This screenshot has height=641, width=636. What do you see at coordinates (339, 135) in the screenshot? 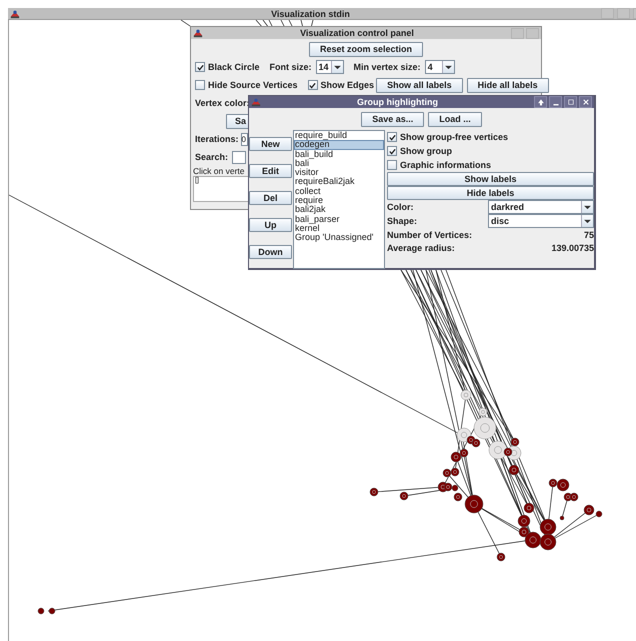
I see `list-item: require_build` at bounding box center [339, 135].